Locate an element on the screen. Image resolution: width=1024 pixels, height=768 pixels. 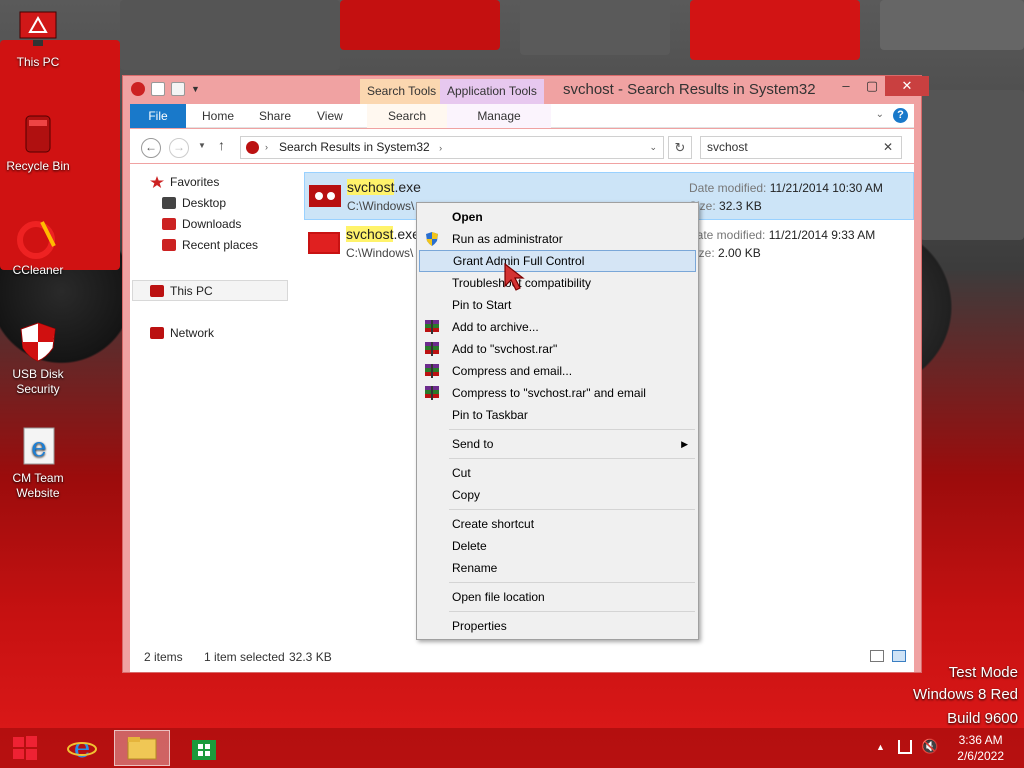
internet-explorer-icon: e is located at coordinates (39, 446).